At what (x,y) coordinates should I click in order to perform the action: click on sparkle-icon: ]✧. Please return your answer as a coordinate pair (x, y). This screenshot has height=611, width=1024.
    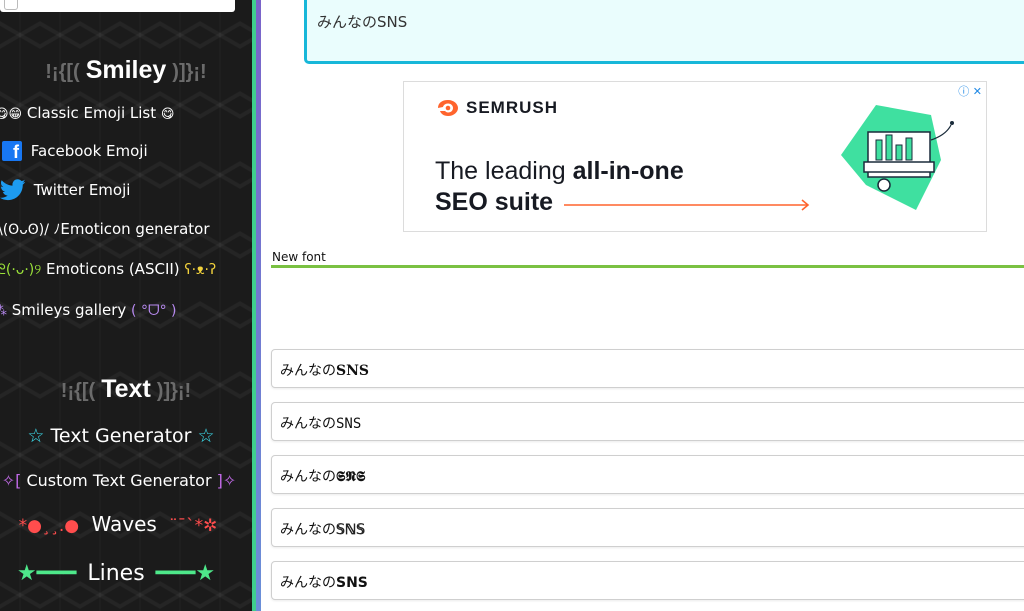
    Looking at the image, I should click on (226, 480).